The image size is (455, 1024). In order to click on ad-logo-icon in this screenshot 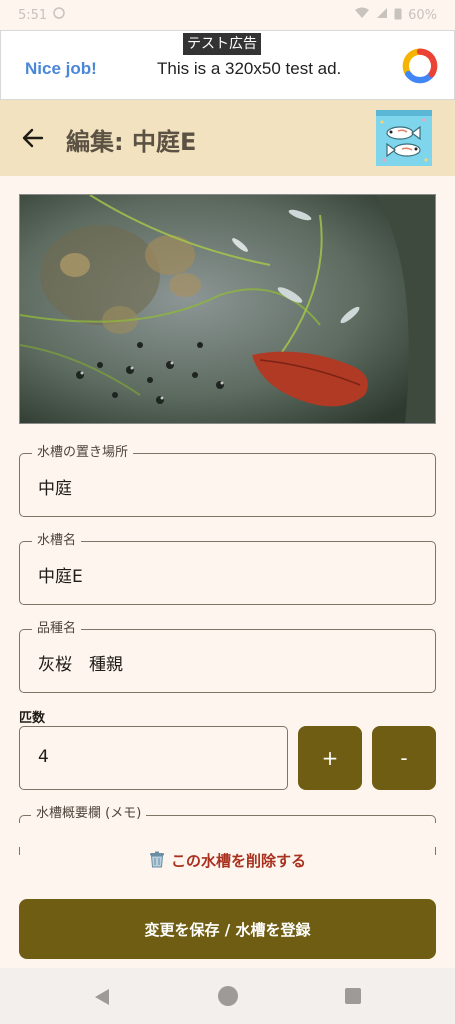, I will do `click(420, 66)`.